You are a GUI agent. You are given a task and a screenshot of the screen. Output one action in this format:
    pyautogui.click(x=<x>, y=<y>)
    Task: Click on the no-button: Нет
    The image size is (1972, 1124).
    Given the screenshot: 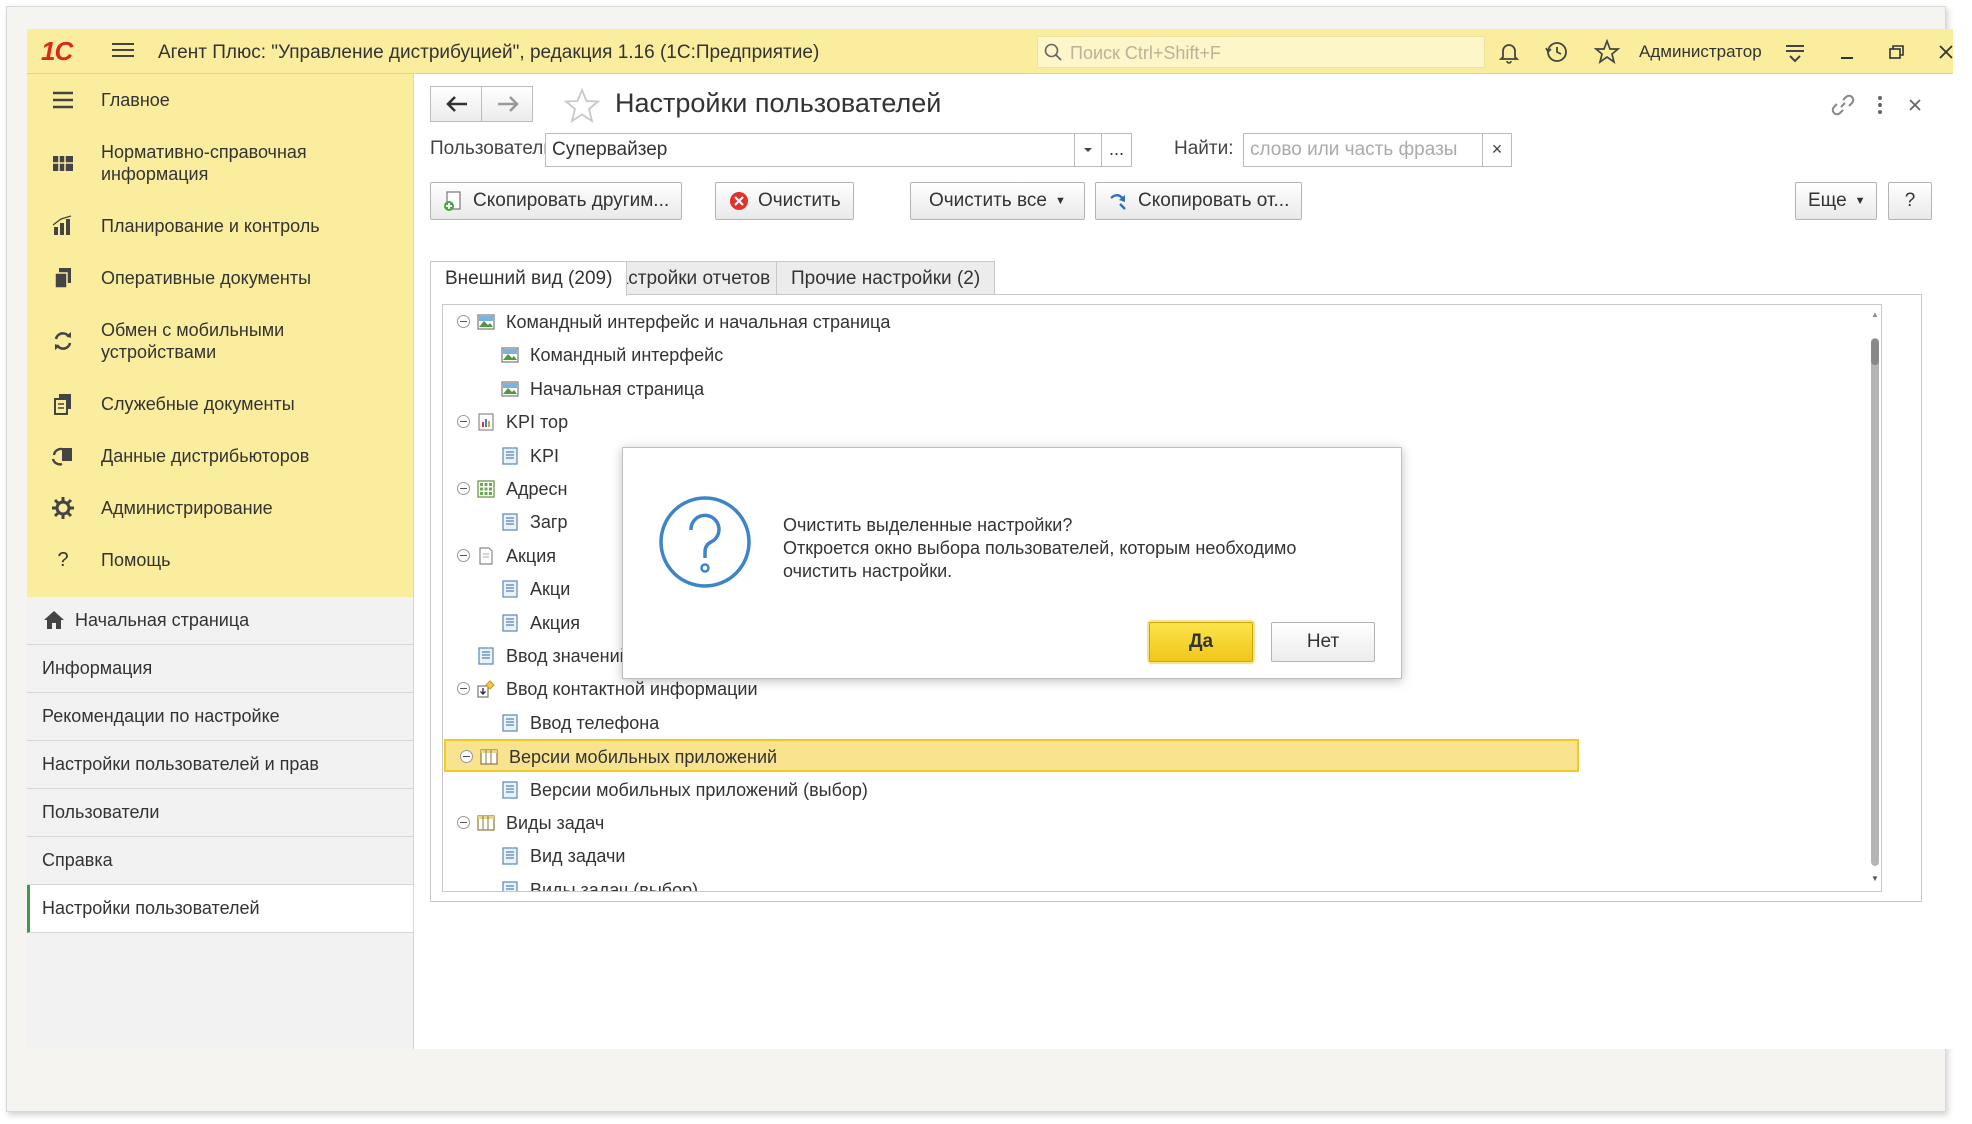 What is the action you would take?
    pyautogui.click(x=1323, y=642)
    